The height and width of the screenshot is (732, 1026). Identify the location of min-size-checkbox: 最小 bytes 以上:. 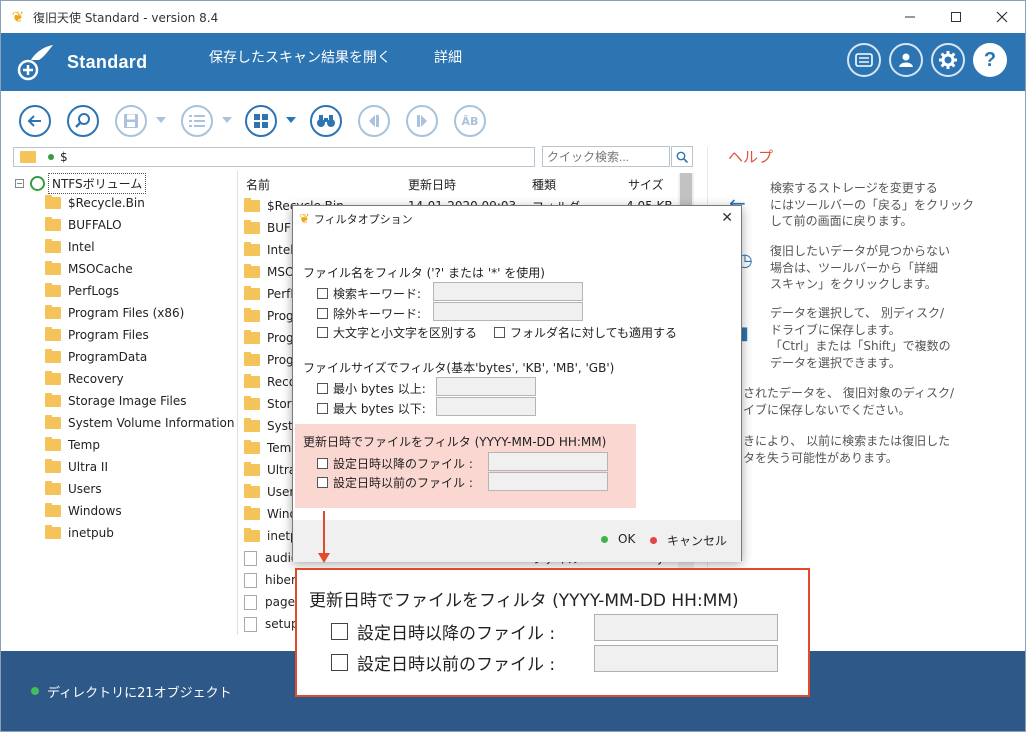
(371, 388).